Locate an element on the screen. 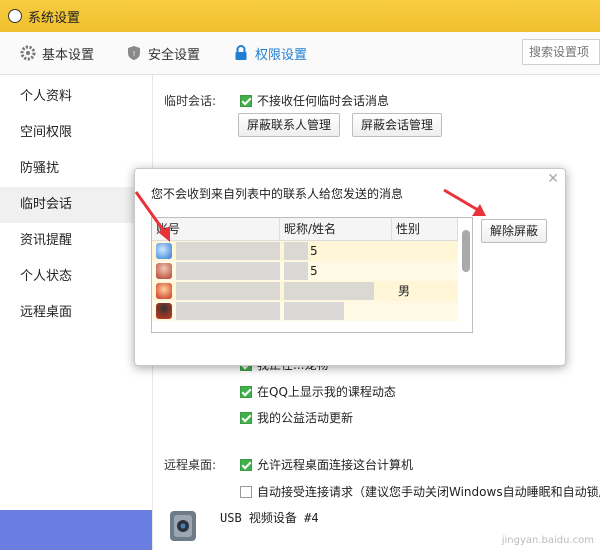 Image resolution: width=600 pixels, height=550 pixels. usb-device-label: USB 视频设备 #4 is located at coordinates (269, 518).